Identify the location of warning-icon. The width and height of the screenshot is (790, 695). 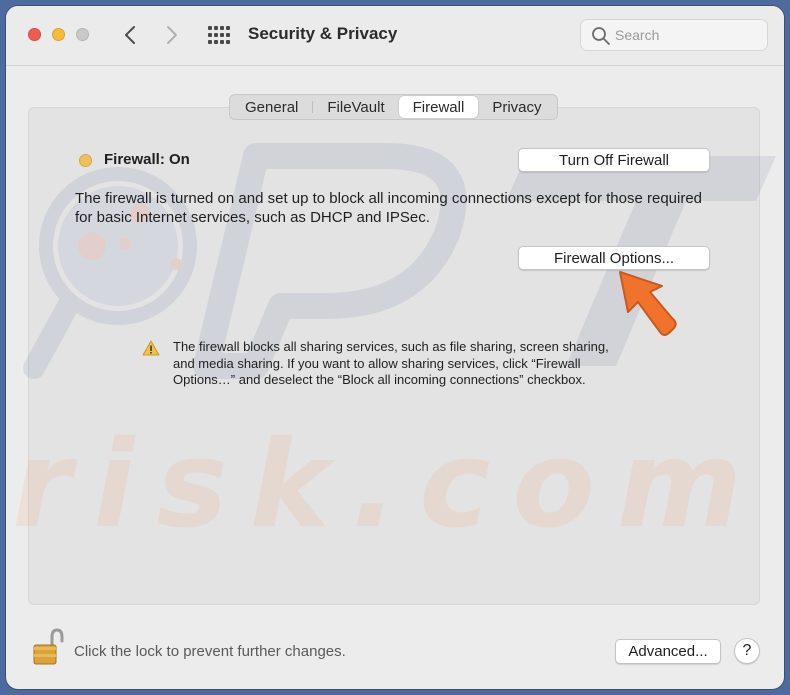
(151, 348).